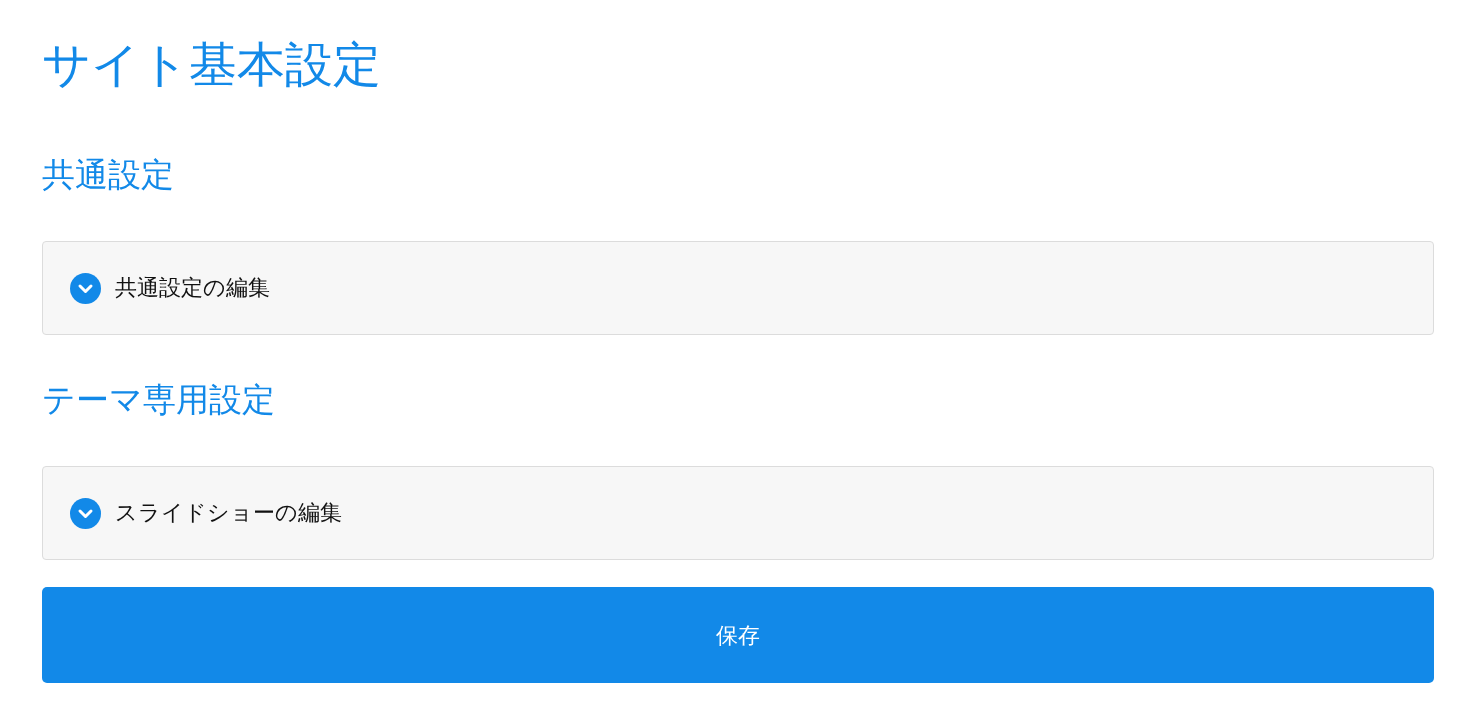  I want to click on accordion-header: スライドショーの編集, so click(738, 513).